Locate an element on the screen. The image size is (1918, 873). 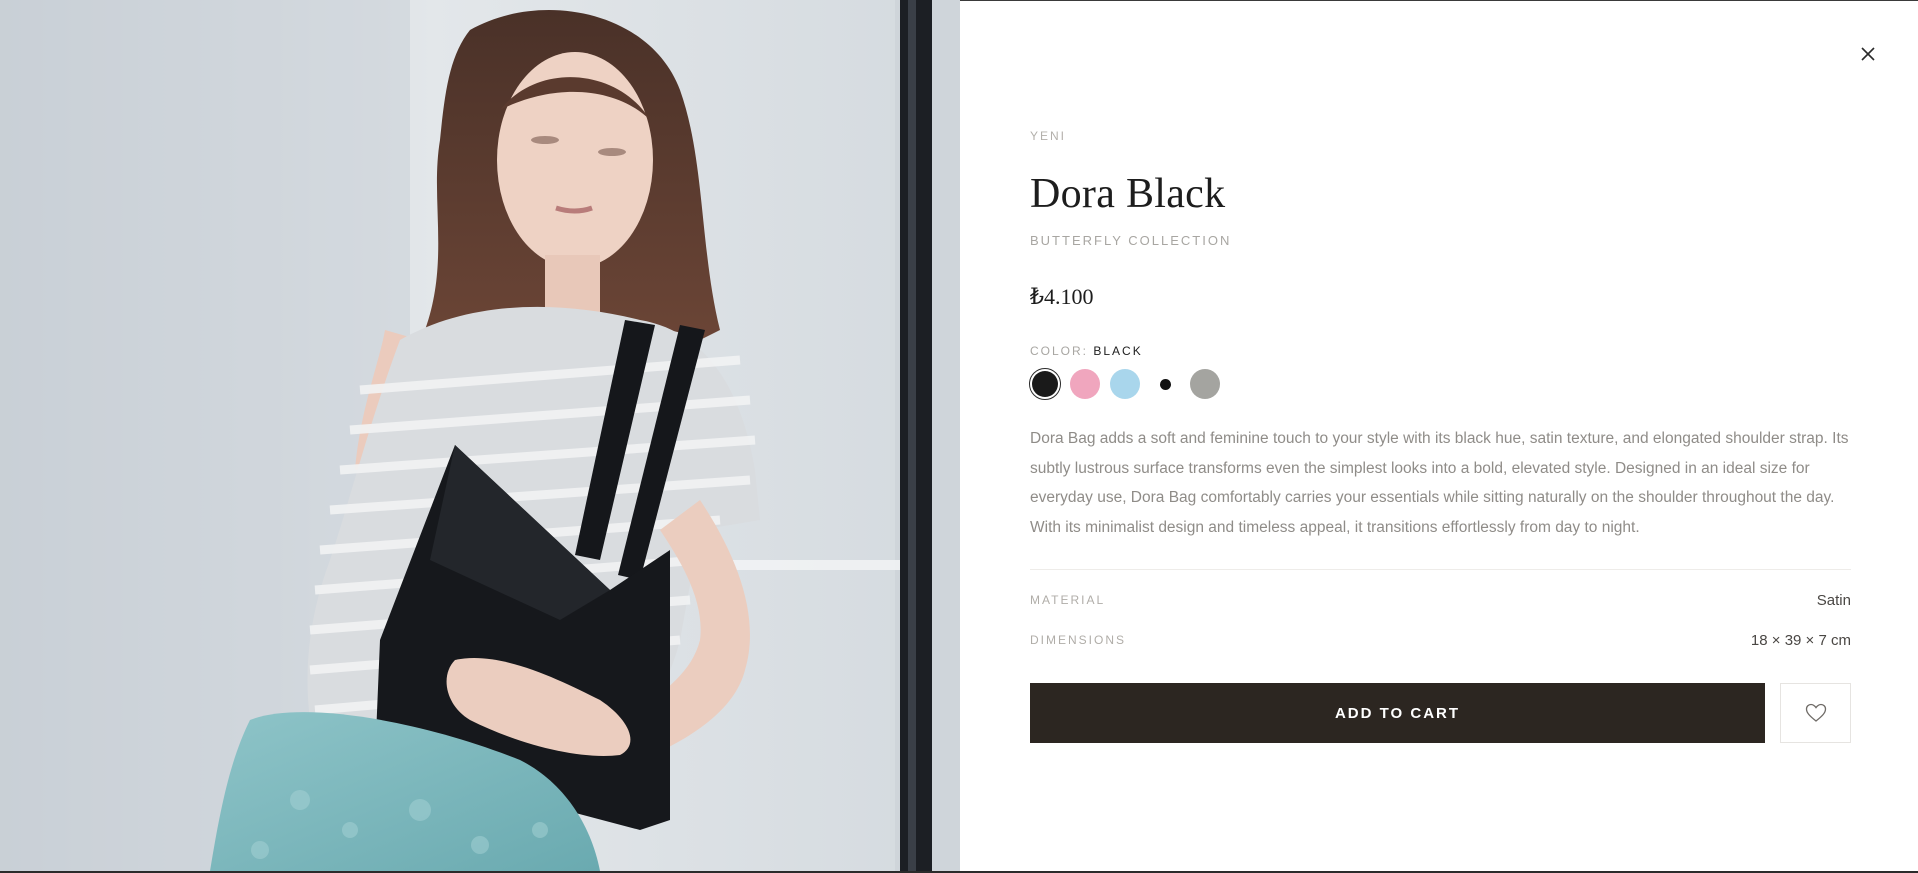
product-price: ₺4.100 is located at coordinates (1062, 296).